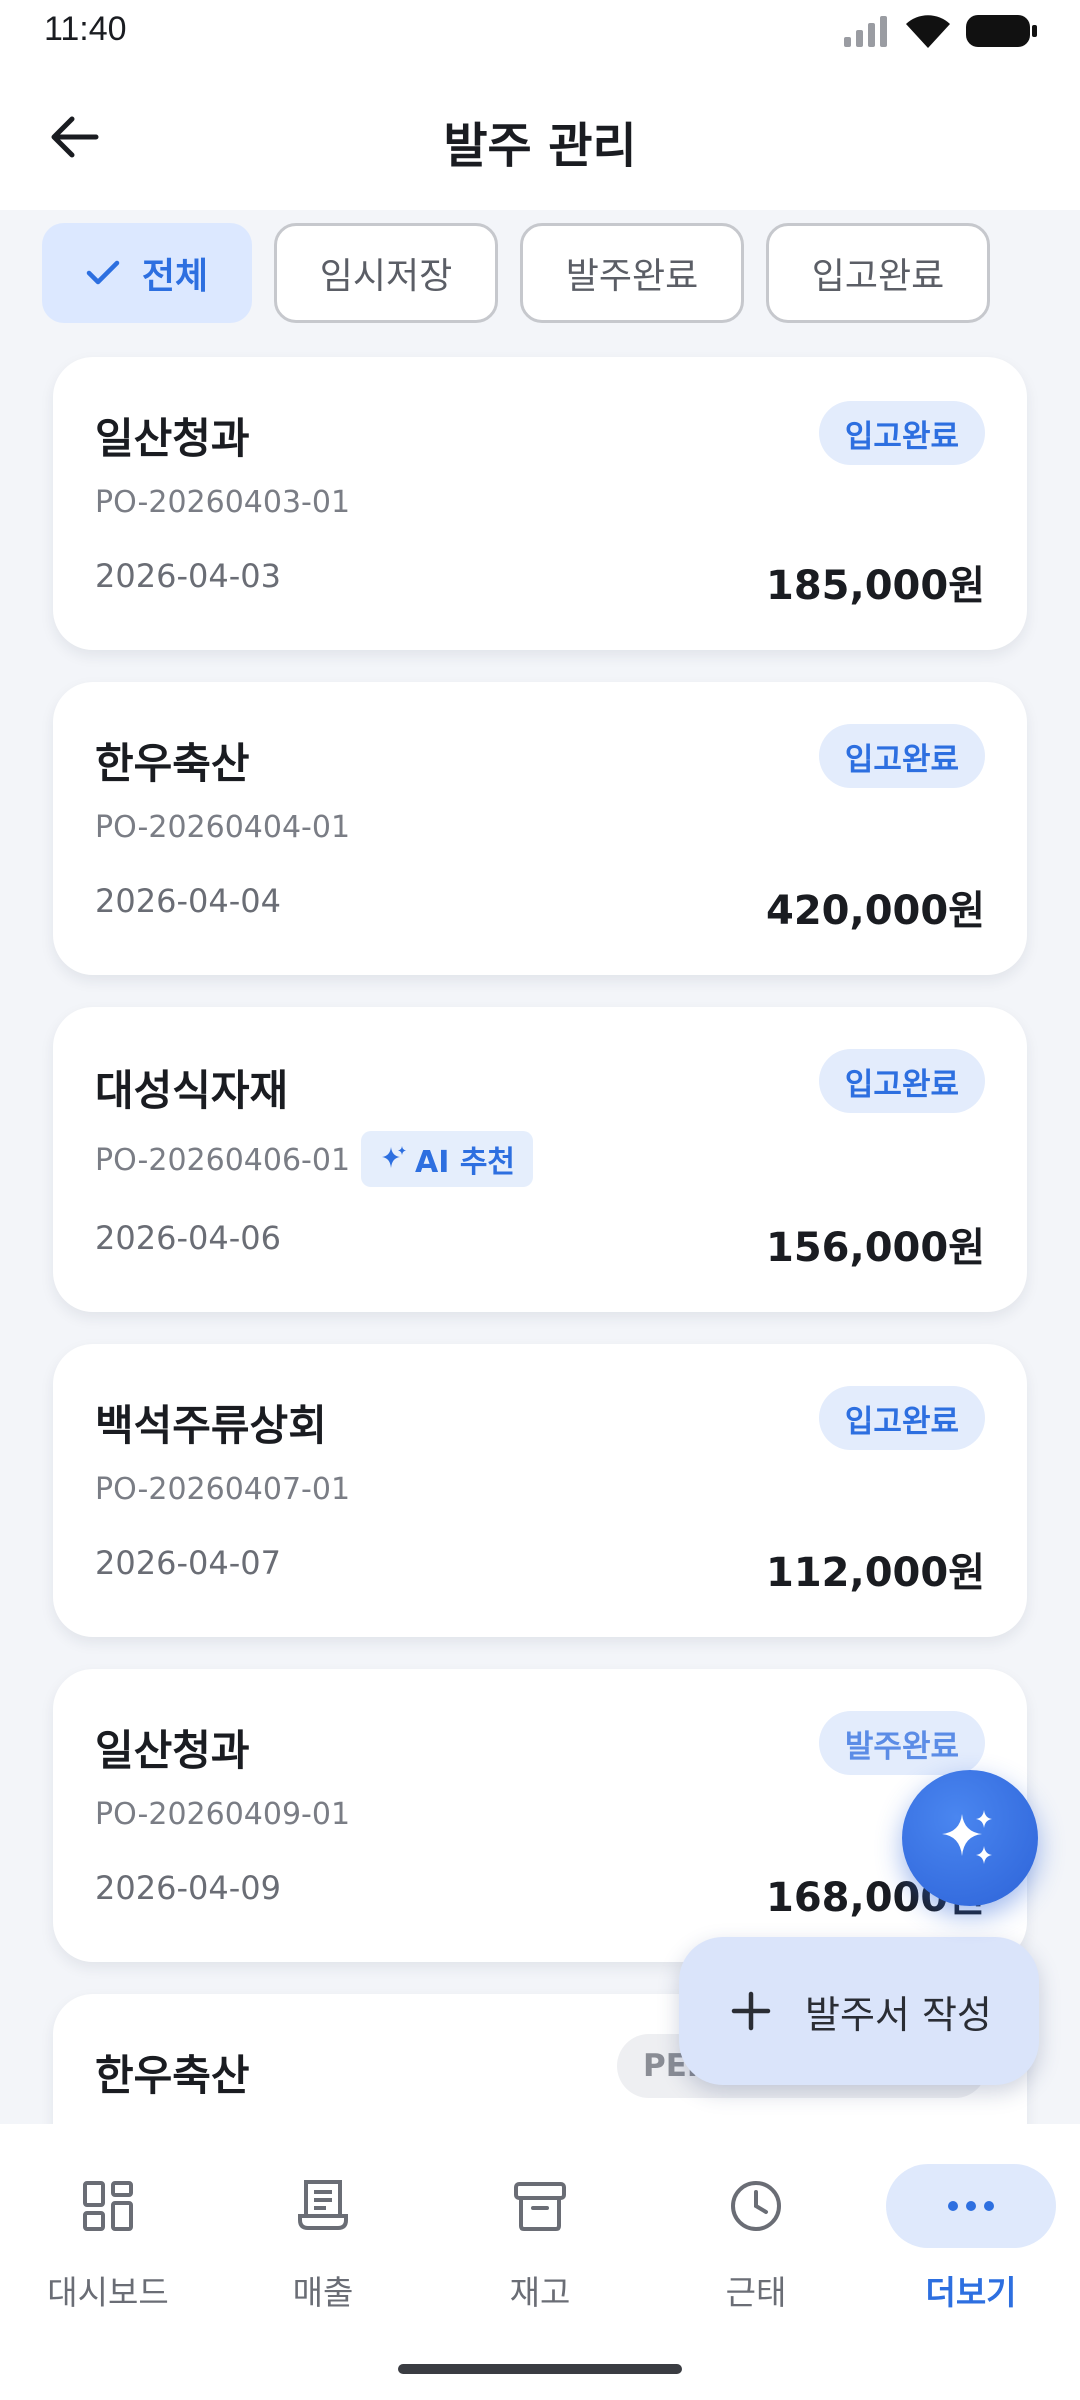 The height and width of the screenshot is (2400, 1080). Describe the element at coordinates (901, 1743) in the screenshot. I see `status-badge: 발주완료` at that location.